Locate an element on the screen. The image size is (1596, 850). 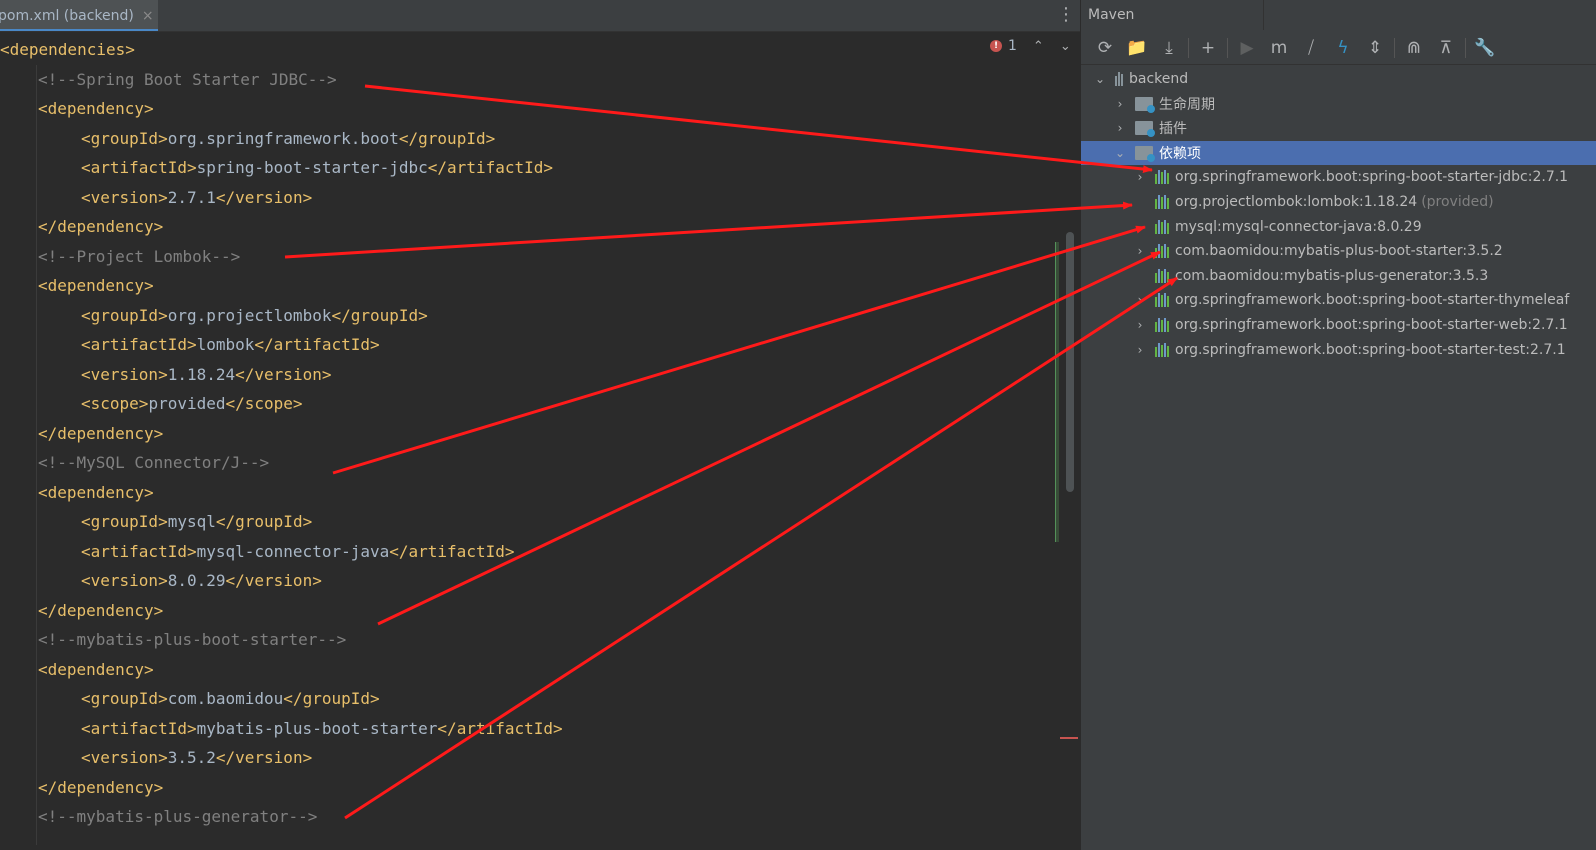
tree-node-1: › 生命周期 is located at coordinates (1338, 104).